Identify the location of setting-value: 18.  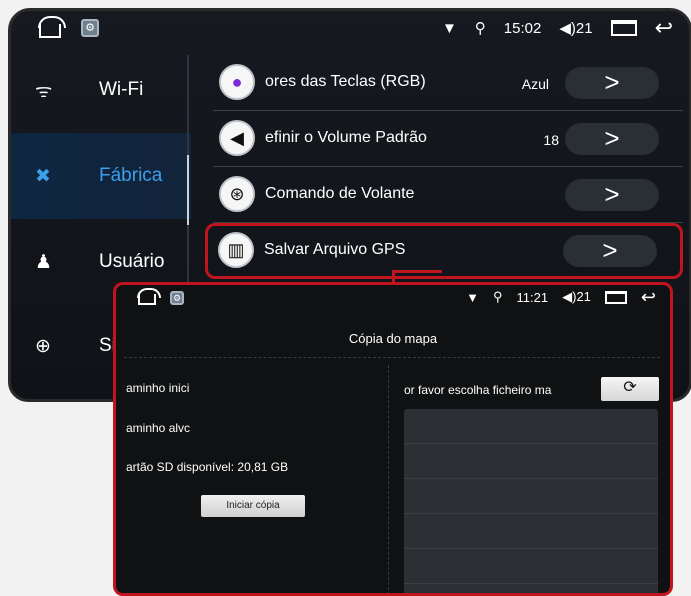
(551, 140).